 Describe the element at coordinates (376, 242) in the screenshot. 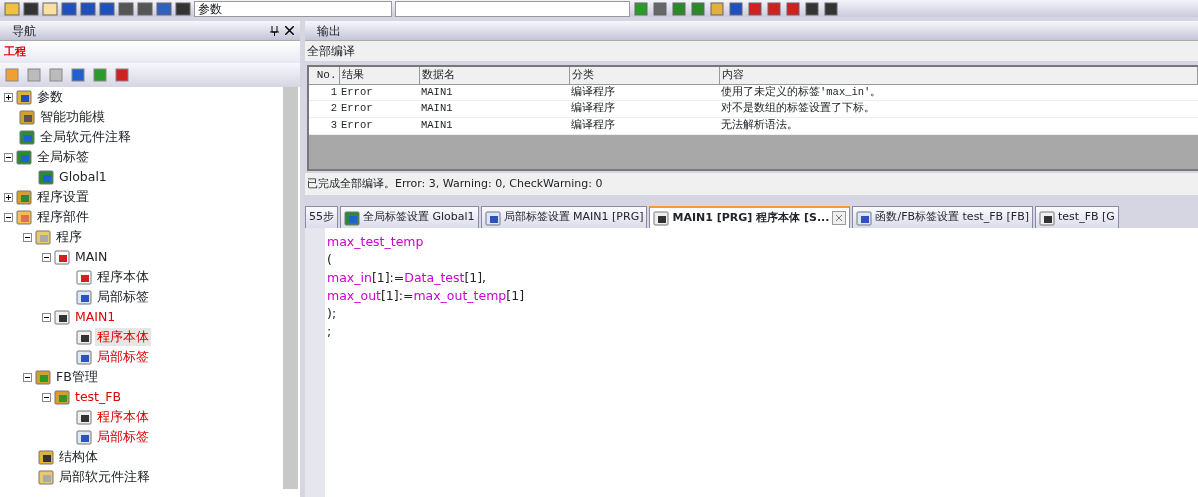

I see `code-line: max_test_temp` at that location.